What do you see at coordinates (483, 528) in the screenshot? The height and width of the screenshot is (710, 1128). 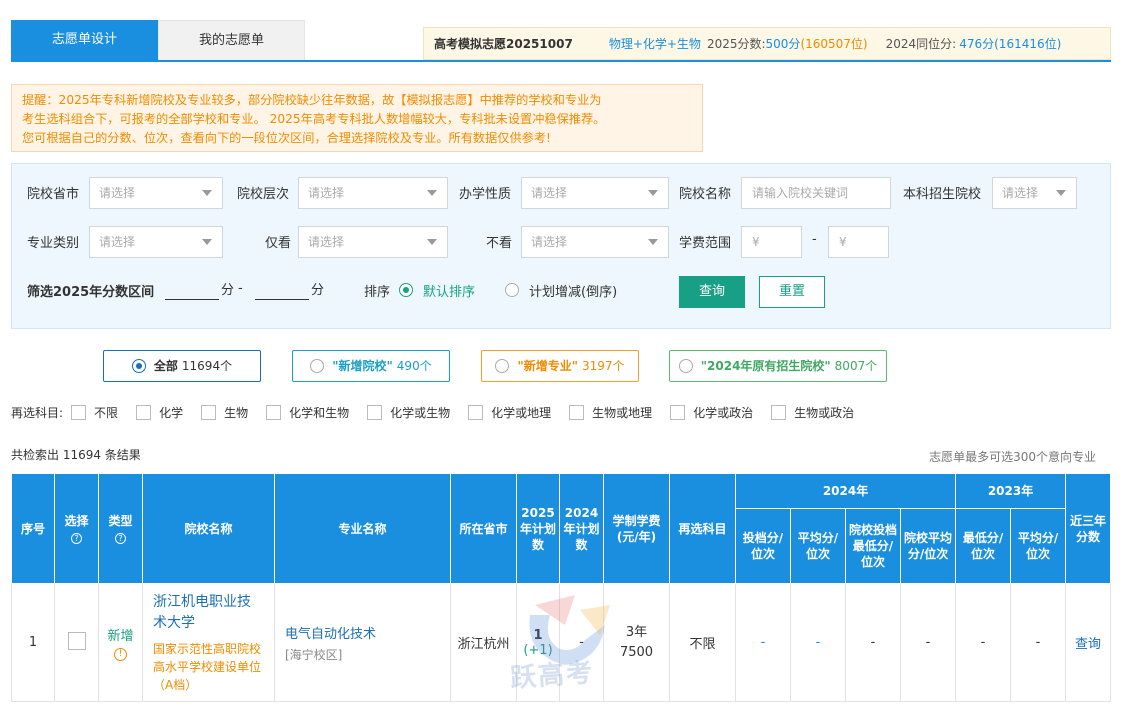 I see `th-location: 所在省市` at bounding box center [483, 528].